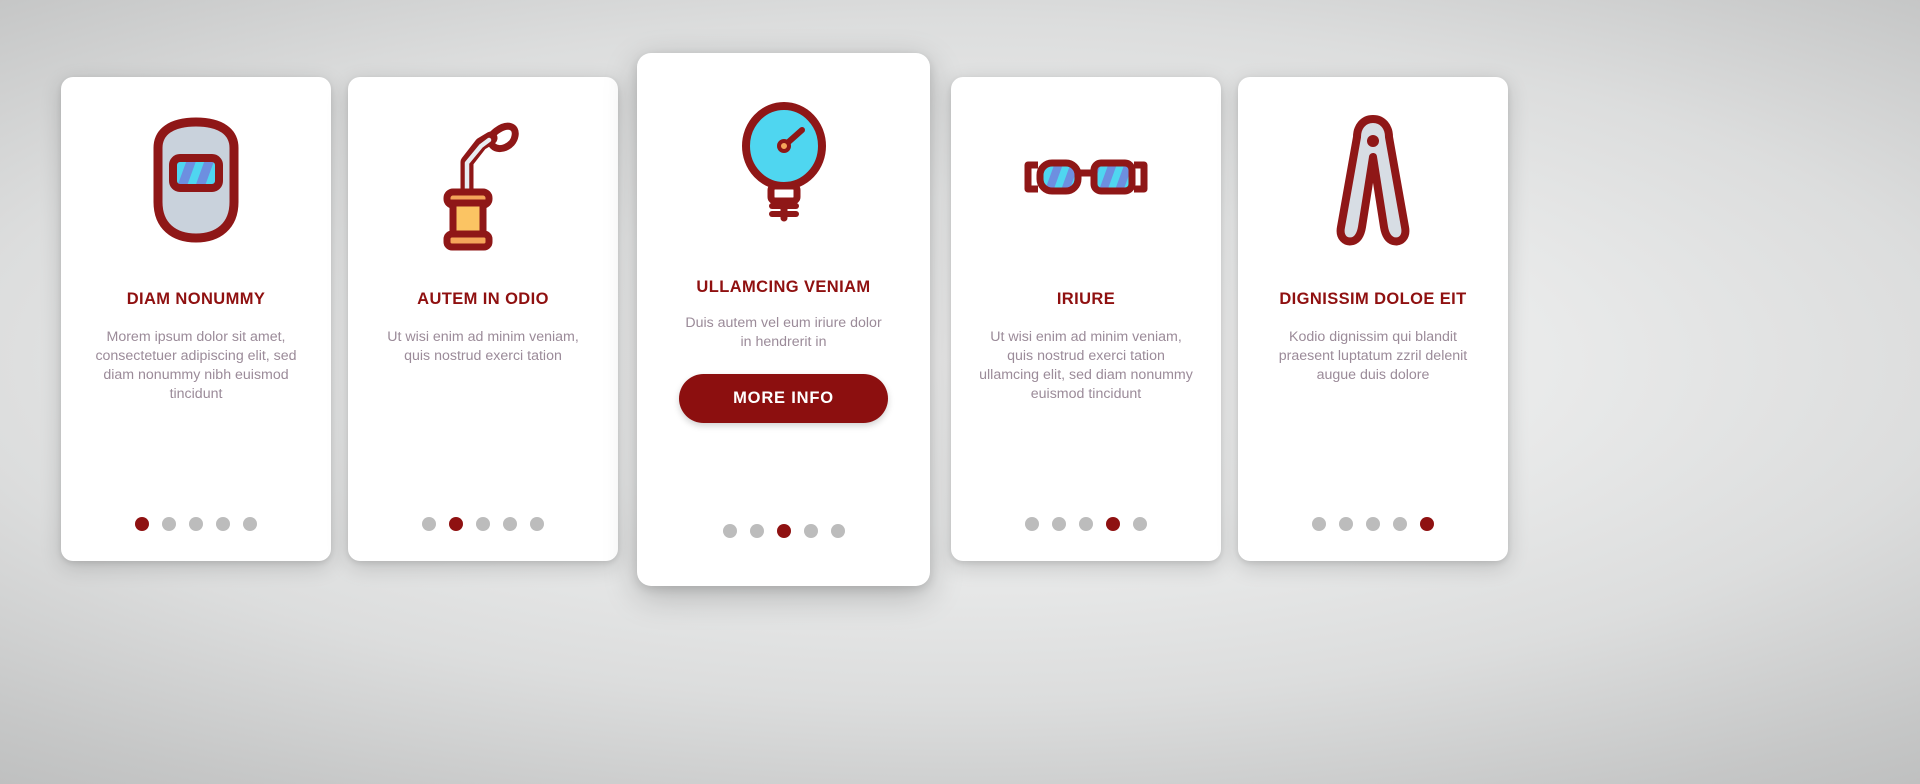 This screenshot has height=784, width=1920. I want to click on welding-mask-icon, so click(196, 179).